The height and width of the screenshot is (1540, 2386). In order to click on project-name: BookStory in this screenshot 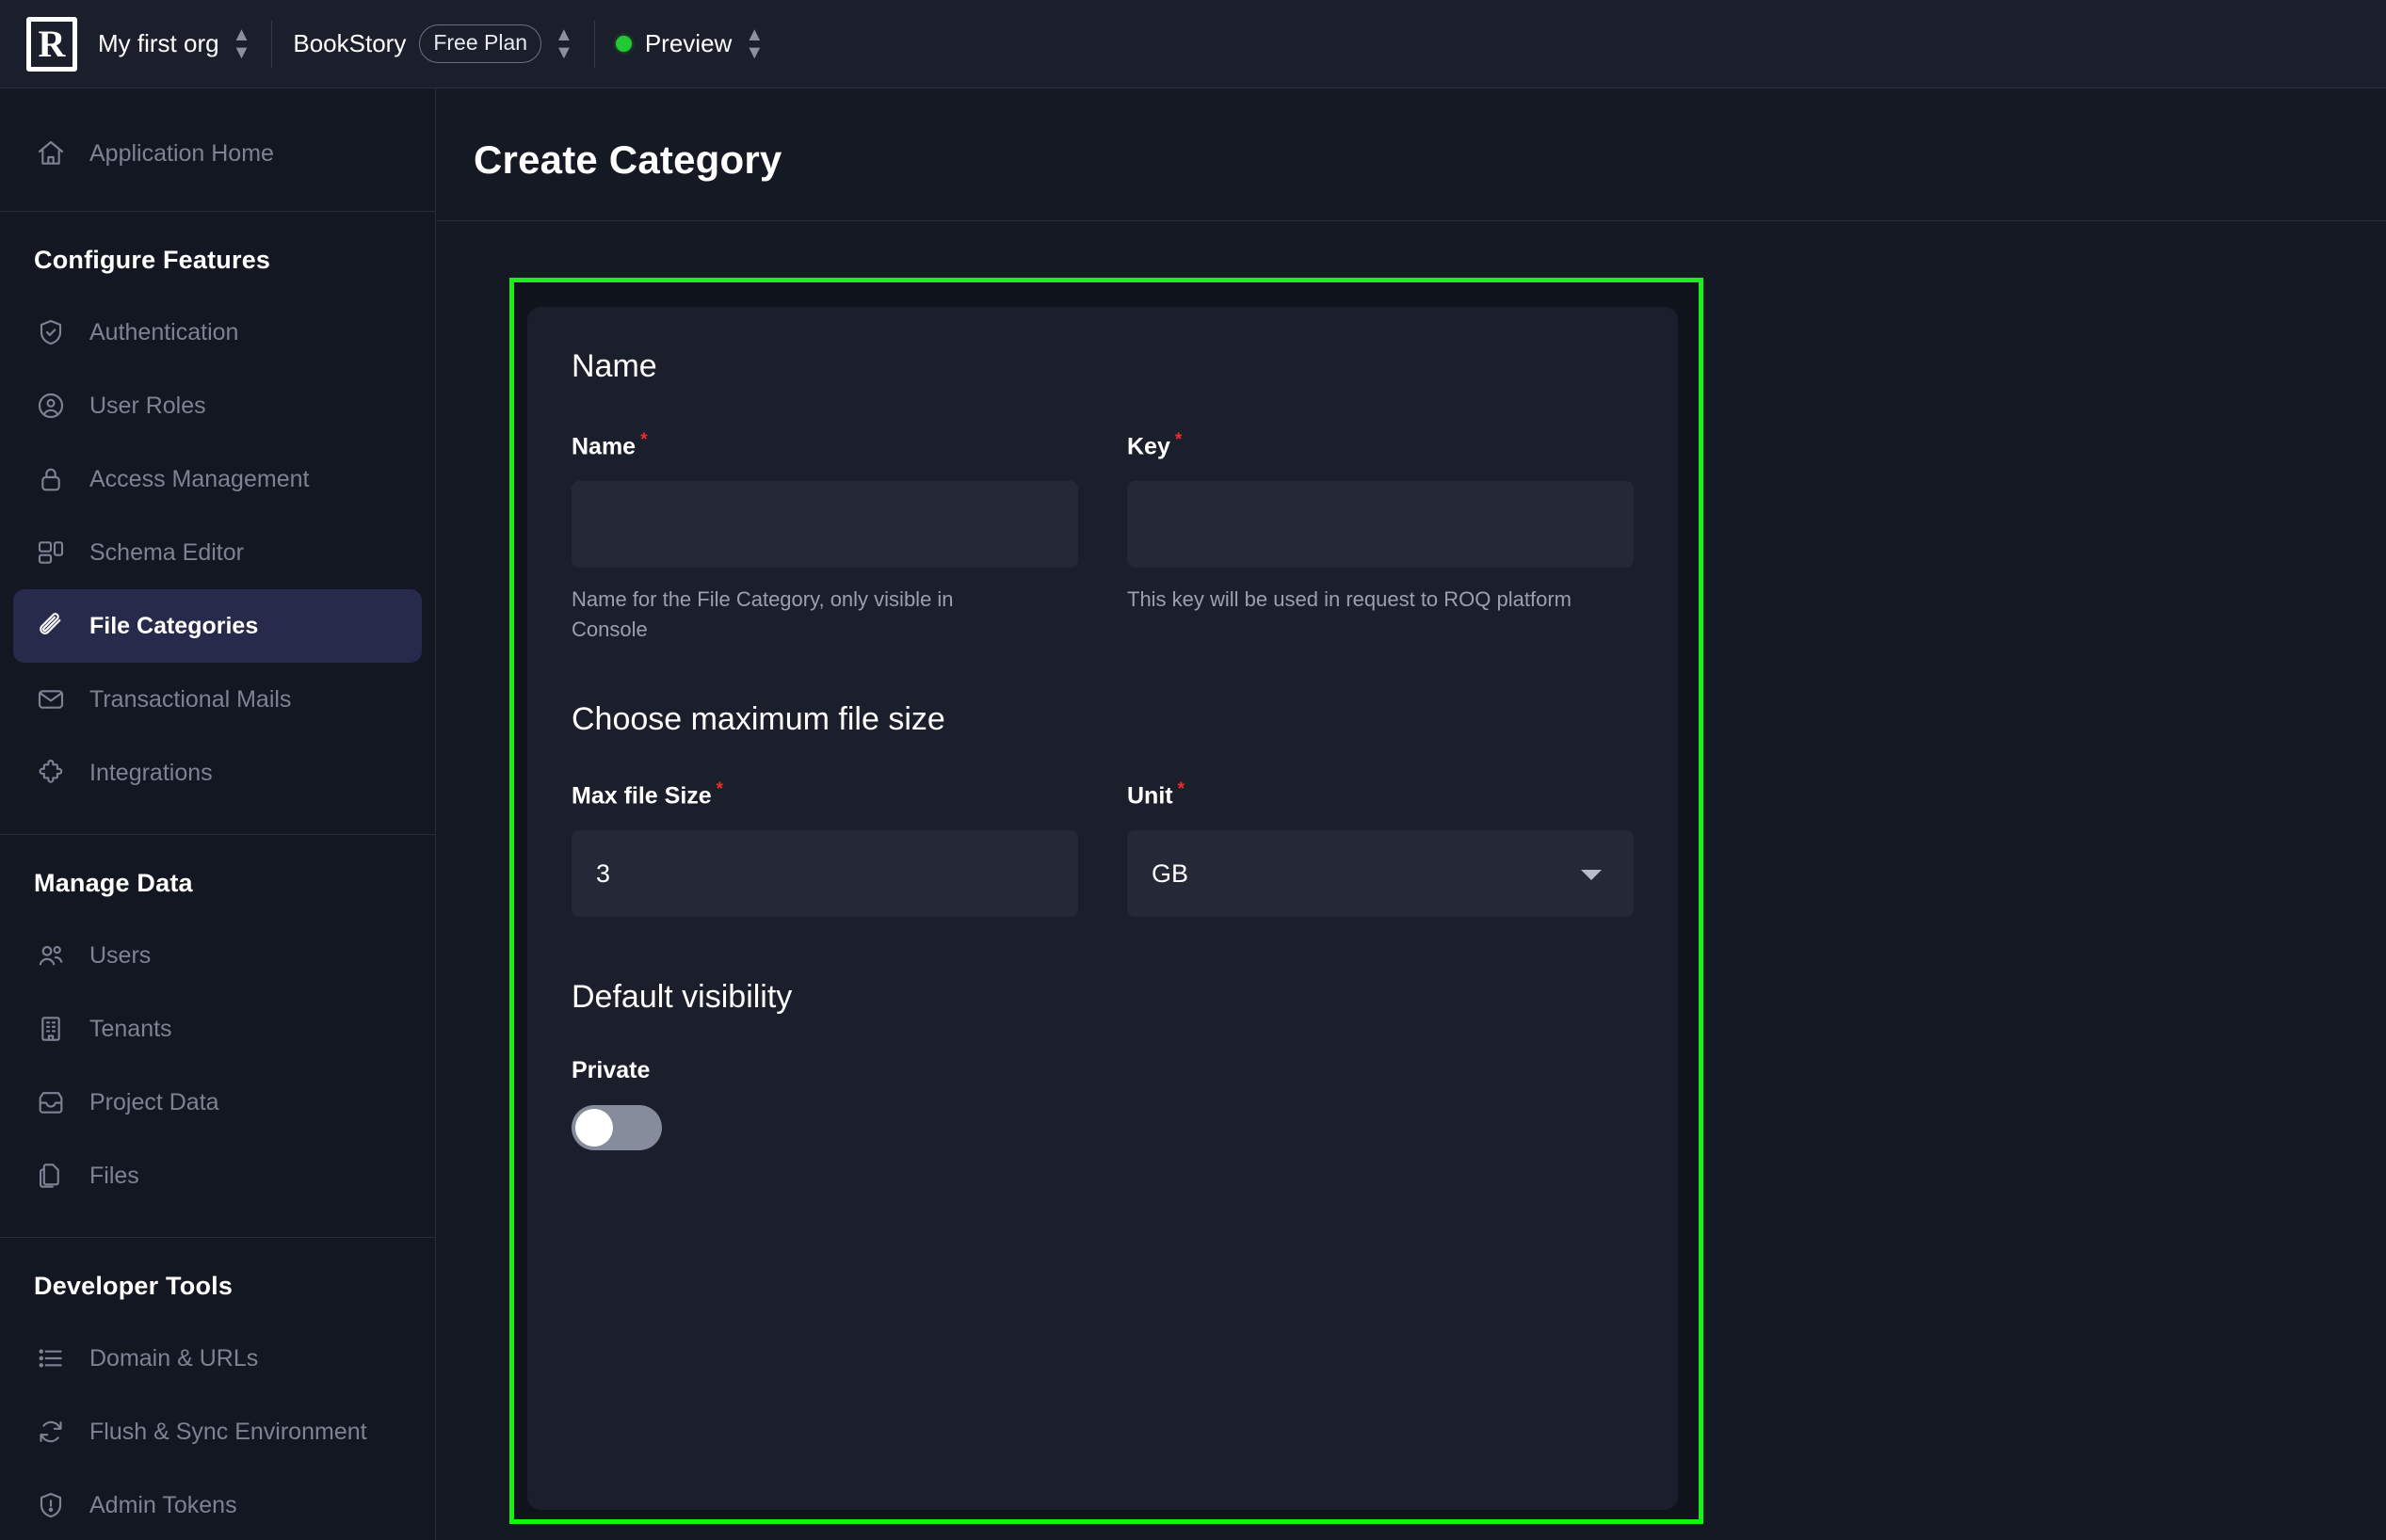, I will do `click(350, 43)`.